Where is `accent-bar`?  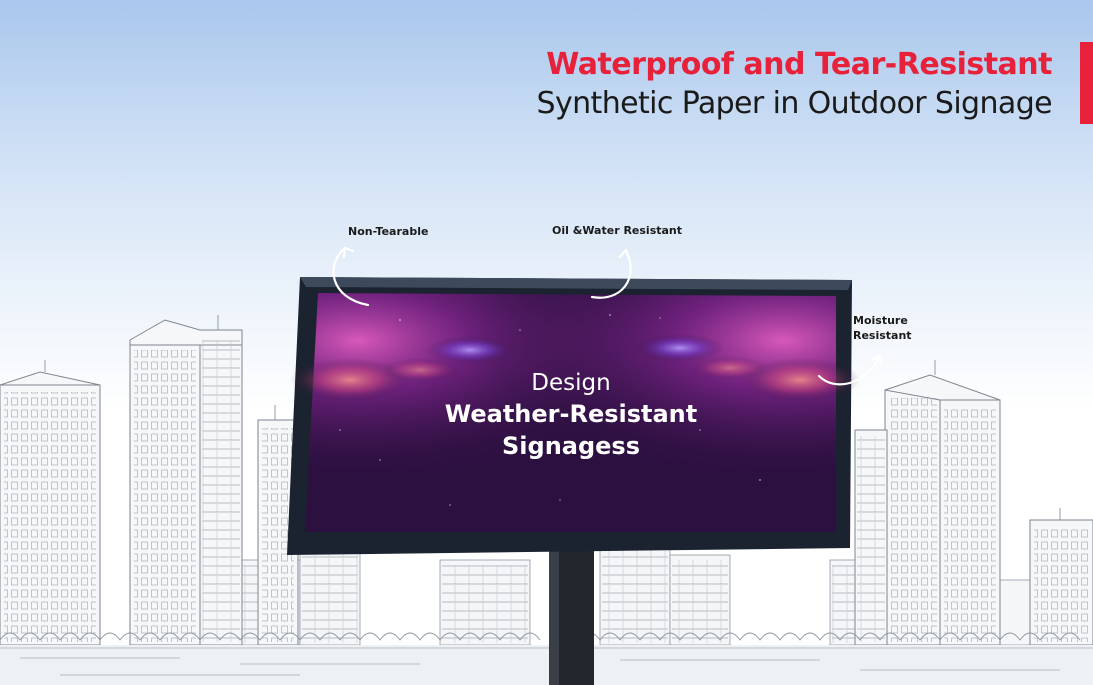
accent-bar is located at coordinates (1086, 83).